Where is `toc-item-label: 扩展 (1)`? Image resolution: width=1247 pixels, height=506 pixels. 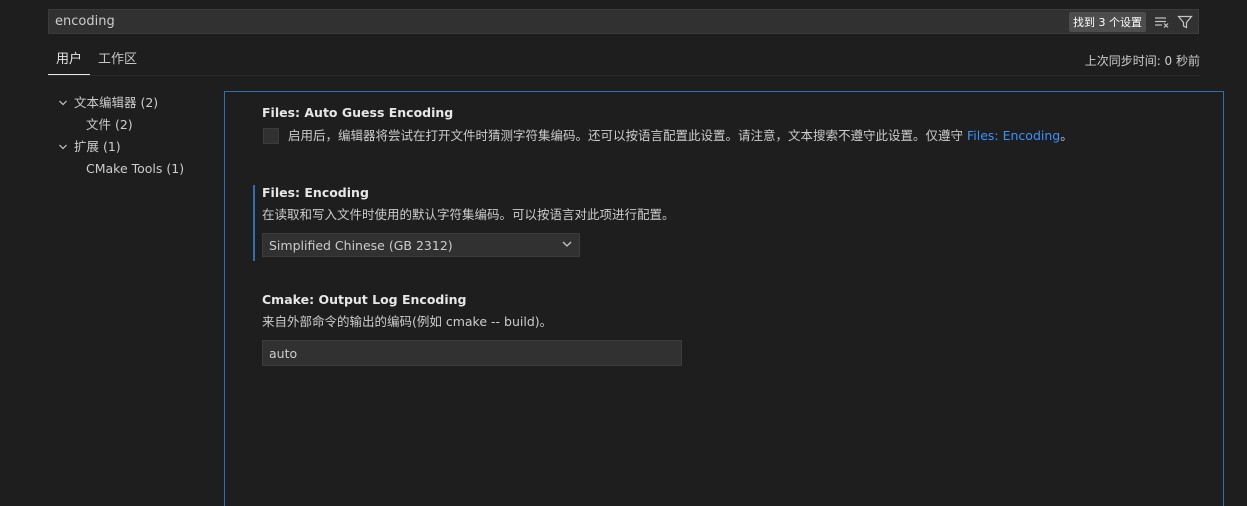
toc-item-label: 扩展 (1) is located at coordinates (97, 146).